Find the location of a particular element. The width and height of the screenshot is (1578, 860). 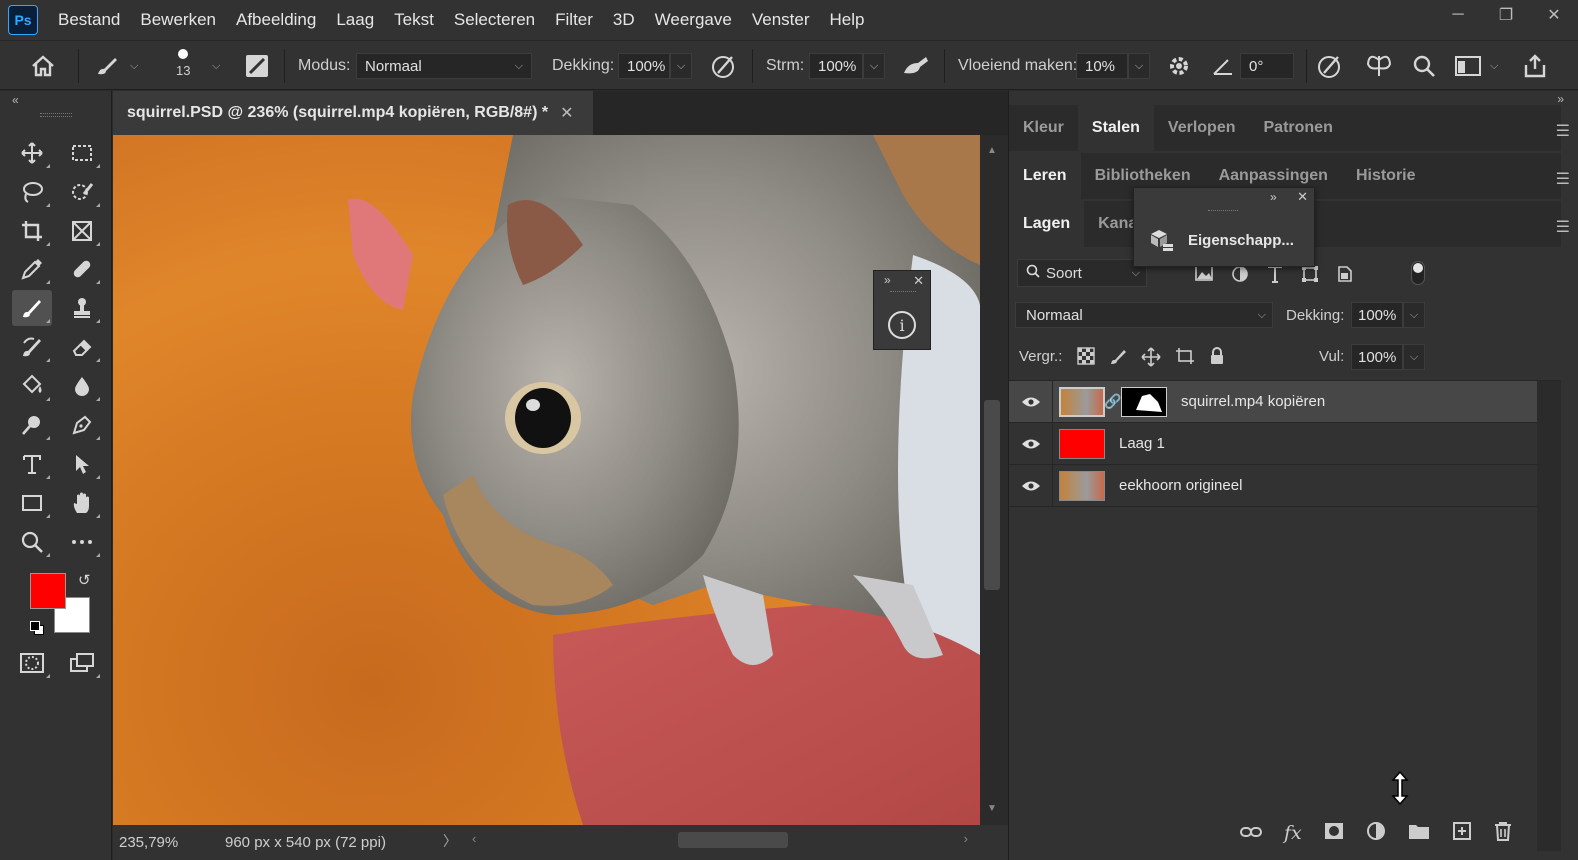

airbrush-icon is located at coordinates (916, 66).